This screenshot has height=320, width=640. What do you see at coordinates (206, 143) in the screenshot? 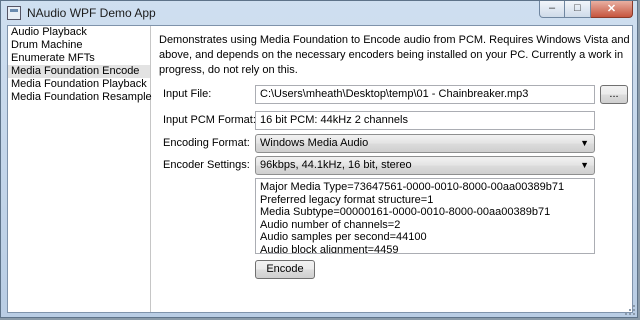
I see `encoding-format-label: Encoding Format:` at bounding box center [206, 143].